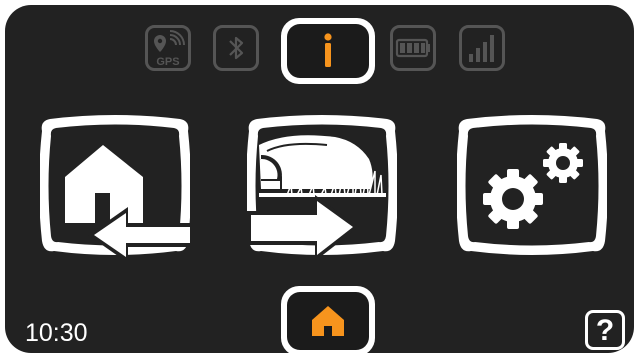 The height and width of the screenshot is (358, 639). What do you see at coordinates (56, 333) in the screenshot?
I see `clock: 10:30` at bounding box center [56, 333].